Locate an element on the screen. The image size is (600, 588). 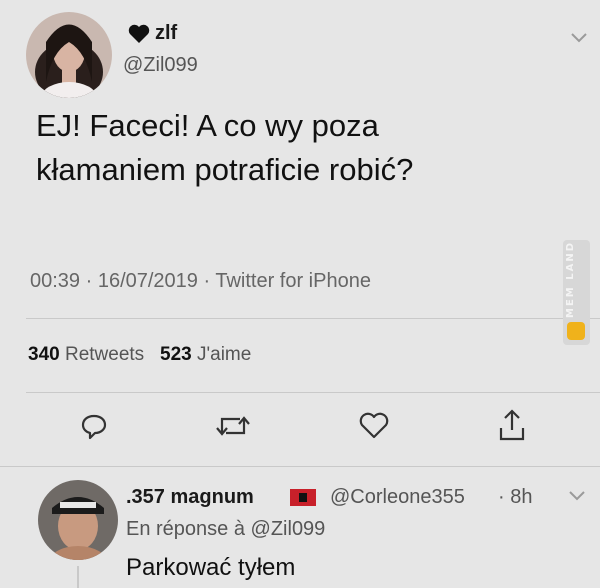
divider-bottom is located at coordinates (300, 466).